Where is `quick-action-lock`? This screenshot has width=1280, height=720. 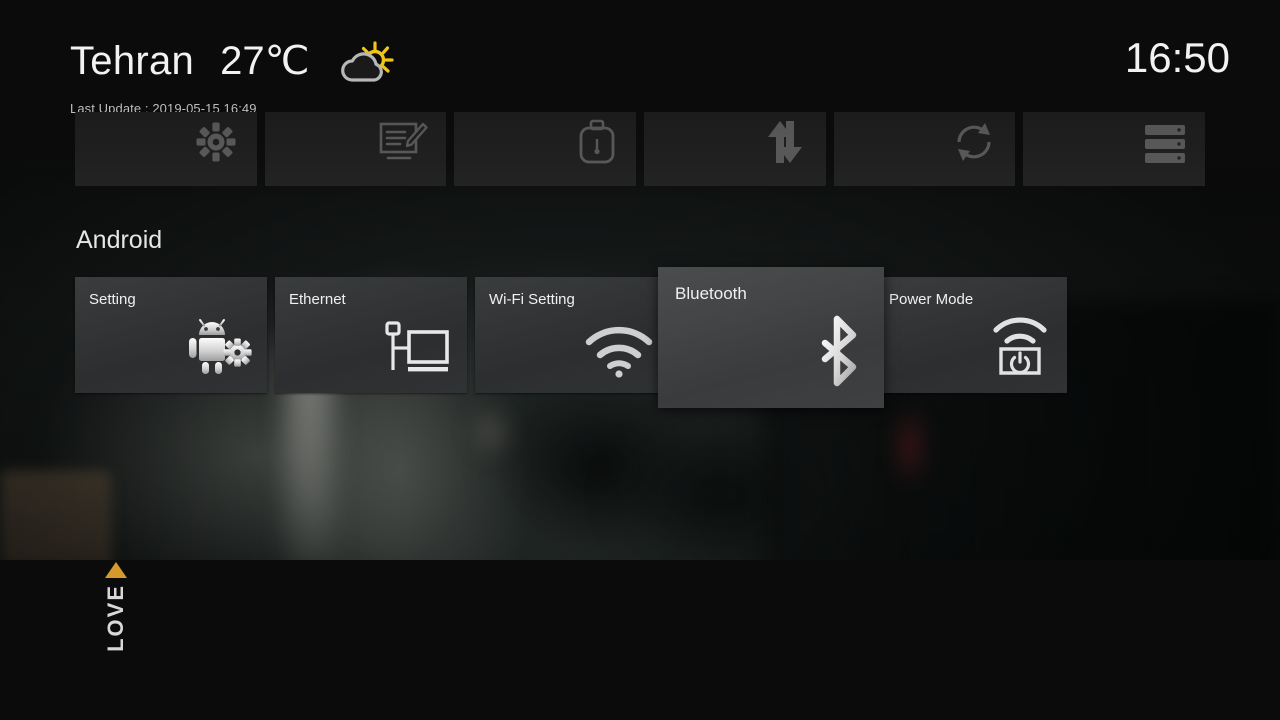 quick-action-lock is located at coordinates (545, 149).